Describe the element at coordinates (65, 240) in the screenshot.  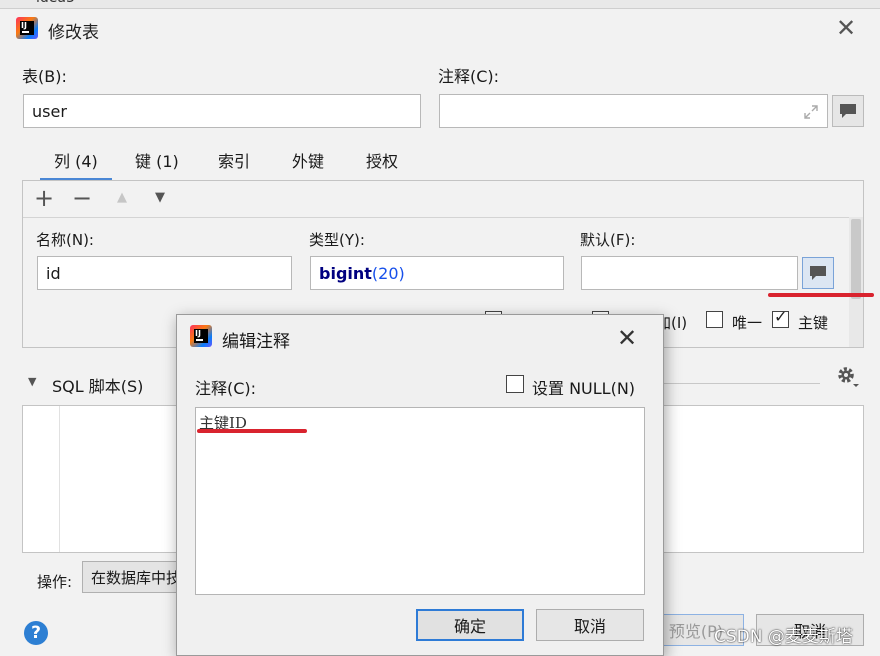
I see `column-name-label: 名称(N):` at that location.